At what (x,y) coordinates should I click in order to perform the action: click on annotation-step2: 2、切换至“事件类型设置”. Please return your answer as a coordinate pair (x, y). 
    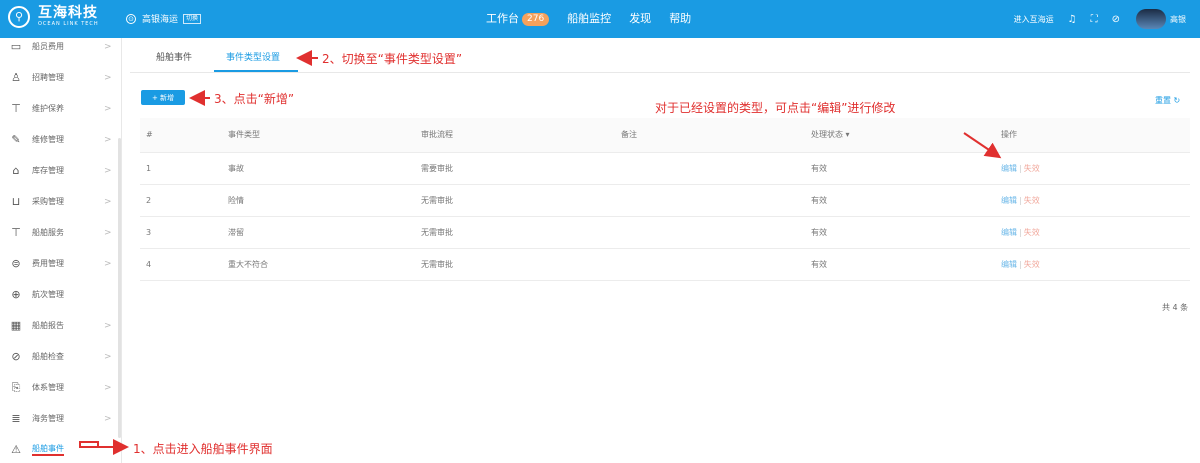
    Looking at the image, I should click on (392, 59).